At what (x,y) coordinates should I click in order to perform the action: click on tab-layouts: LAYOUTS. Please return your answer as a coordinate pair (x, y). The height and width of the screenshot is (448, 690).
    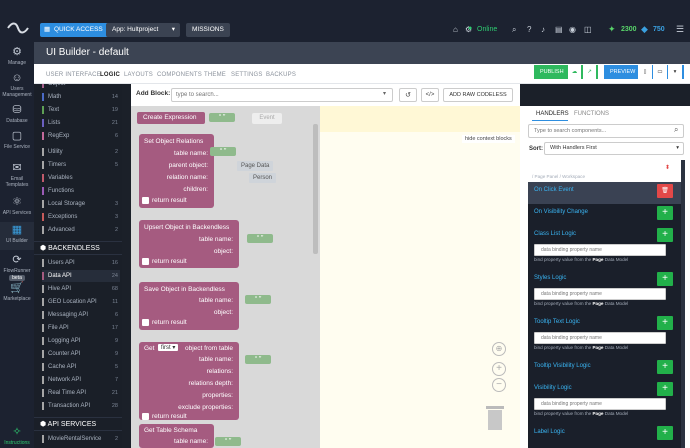
    Looking at the image, I should click on (138, 75).